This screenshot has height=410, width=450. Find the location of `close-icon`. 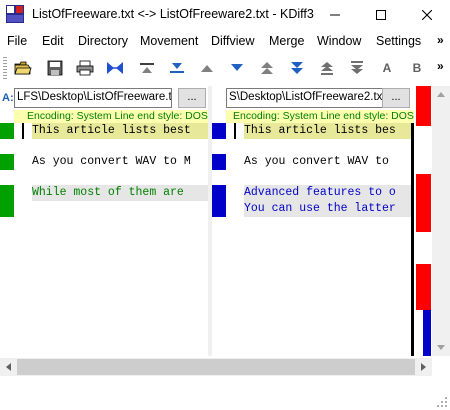

close-icon is located at coordinates (427, 15).